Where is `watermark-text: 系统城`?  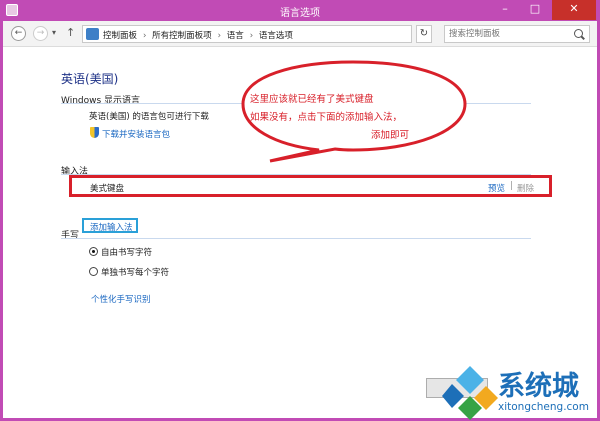
watermark-text: 系统城 is located at coordinates (538, 386).